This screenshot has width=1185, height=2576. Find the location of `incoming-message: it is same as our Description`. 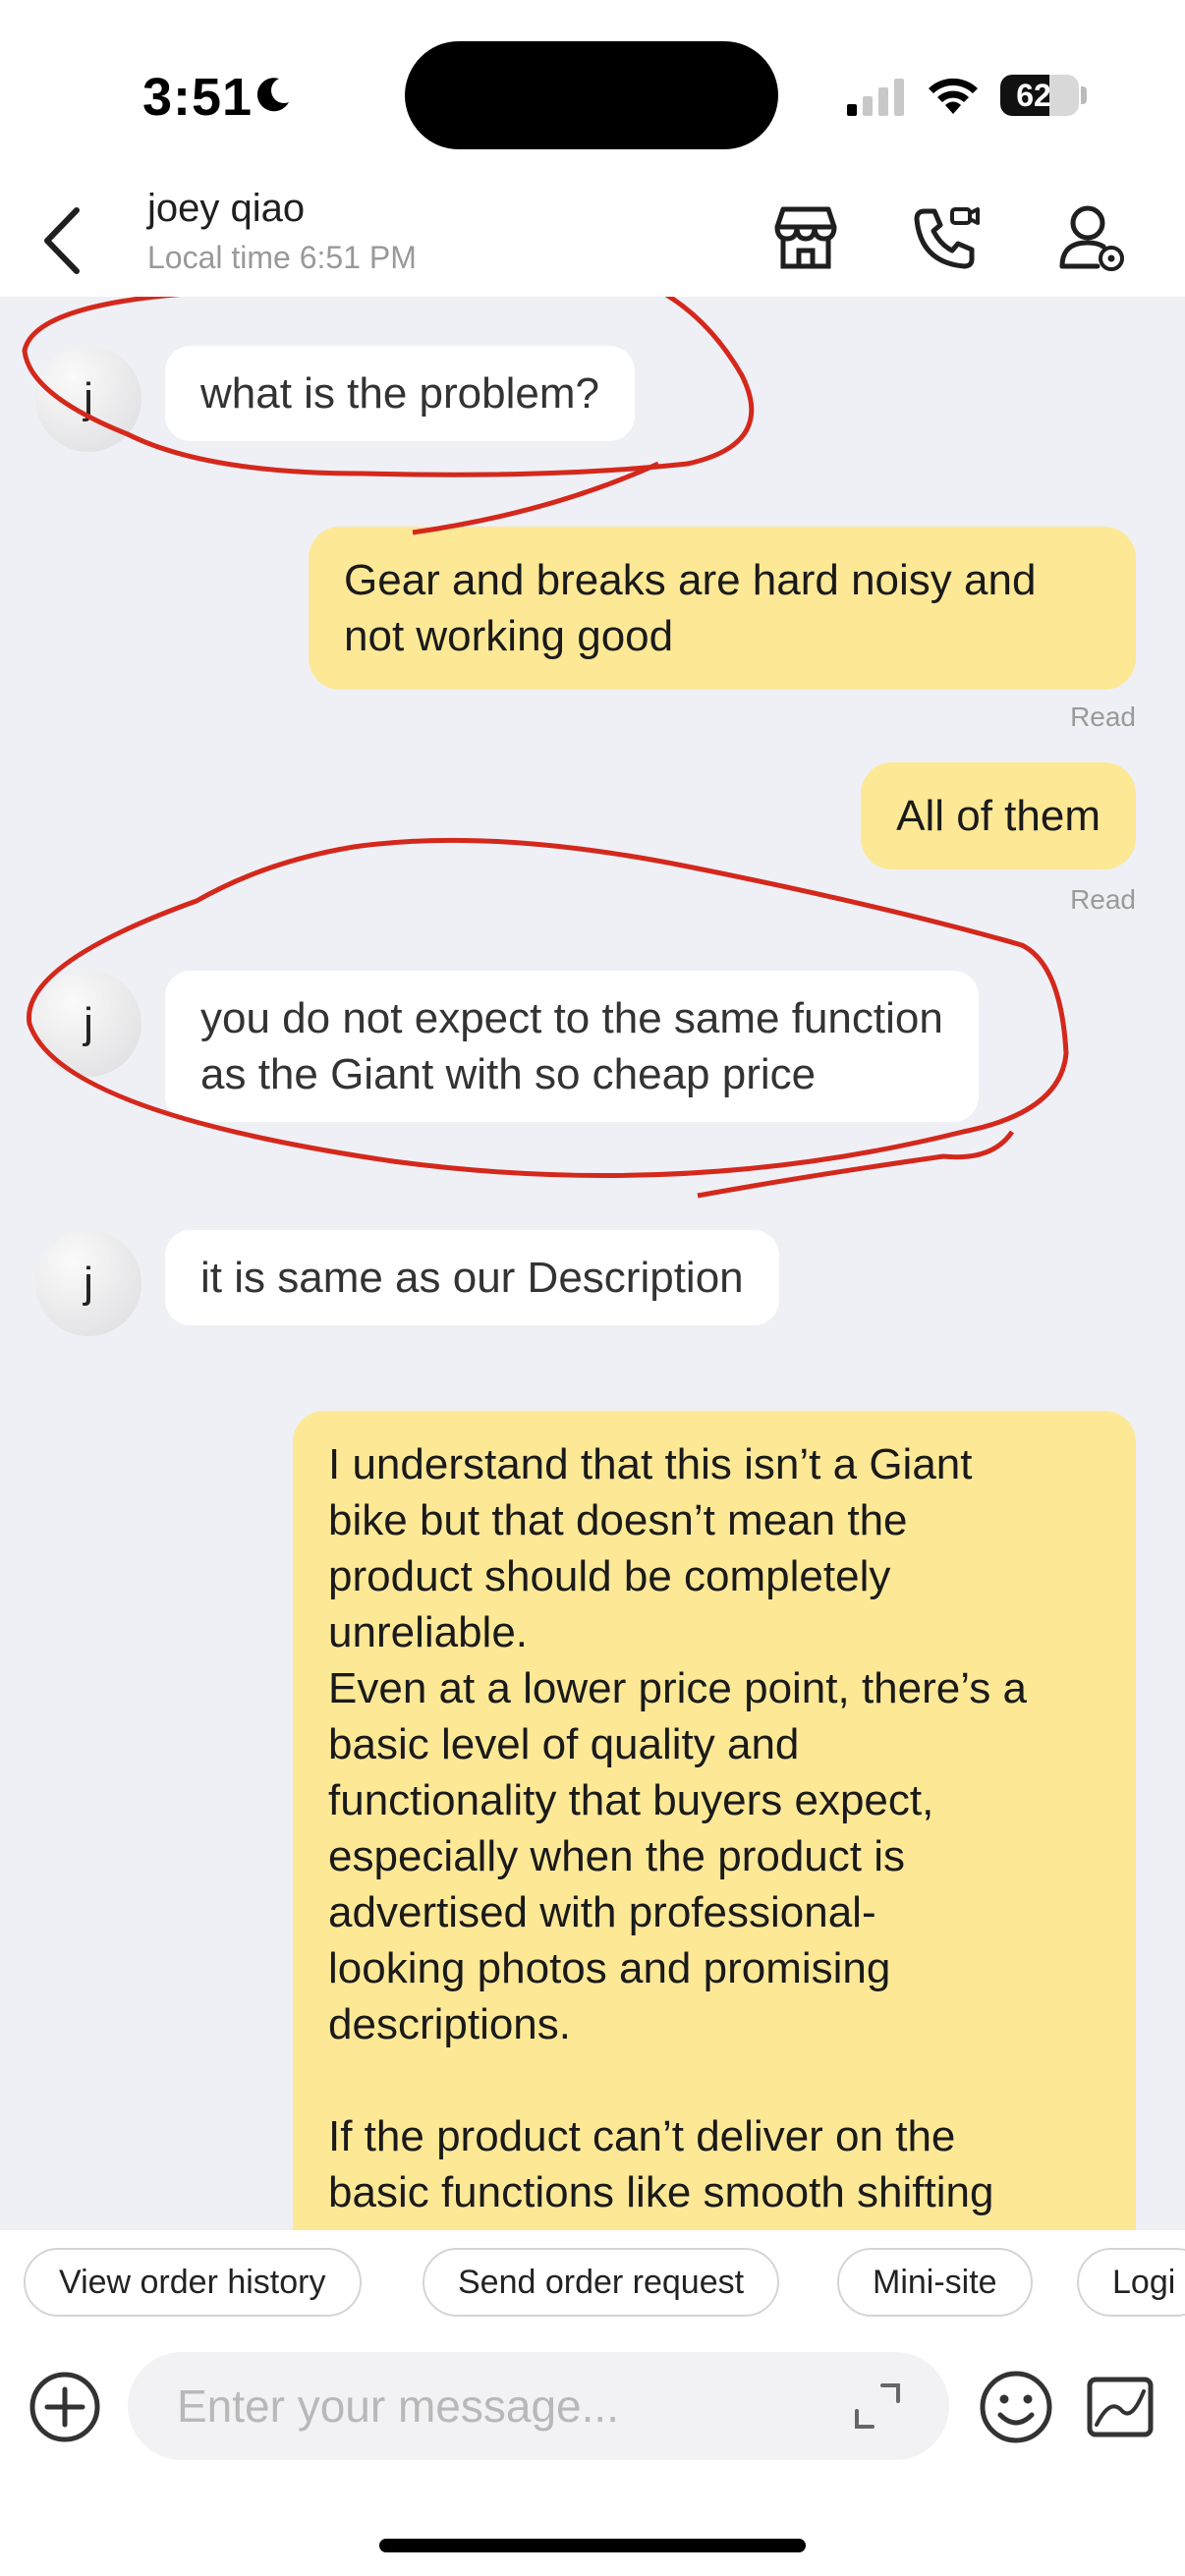

incoming-message: it is same as our Description is located at coordinates (472, 1277).